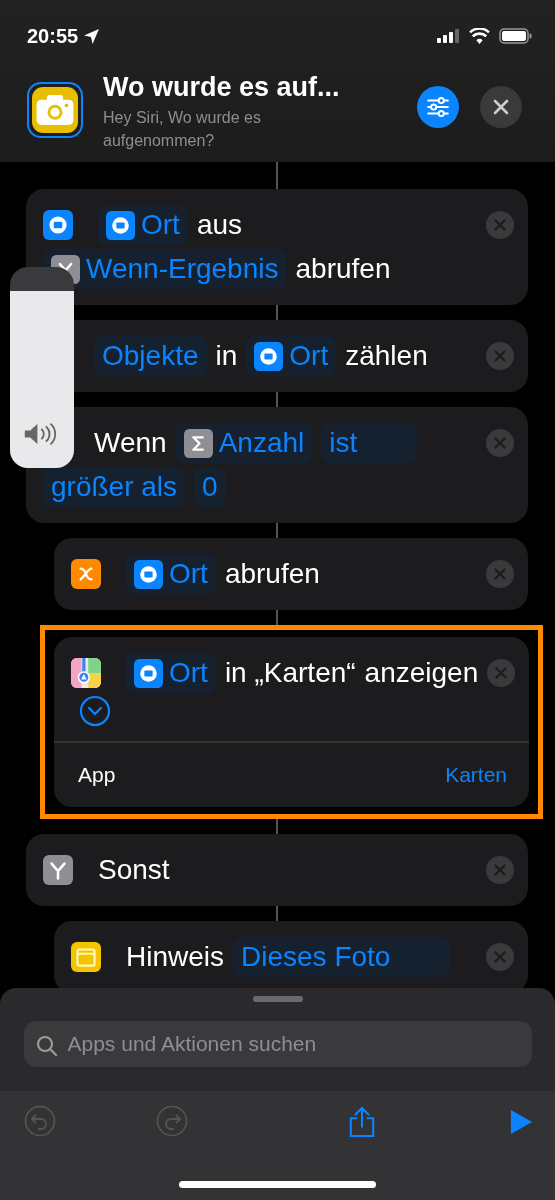  I want to click on siri-phrase: Hey Siri, Wo wurde es aufgenommen?, so click(182, 129).